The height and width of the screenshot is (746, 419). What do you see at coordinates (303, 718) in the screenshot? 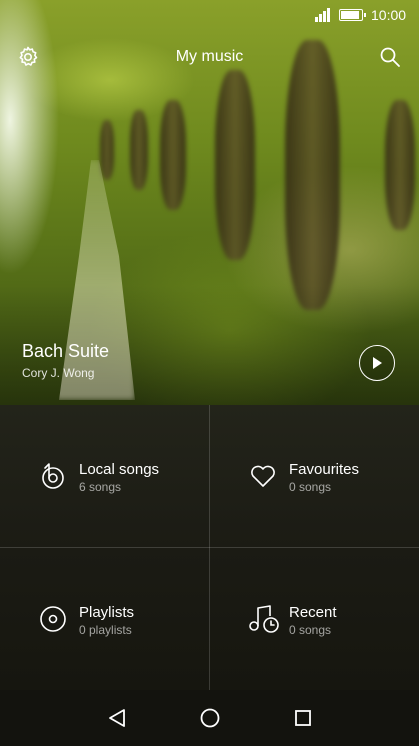
I see `recents-icon` at bounding box center [303, 718].